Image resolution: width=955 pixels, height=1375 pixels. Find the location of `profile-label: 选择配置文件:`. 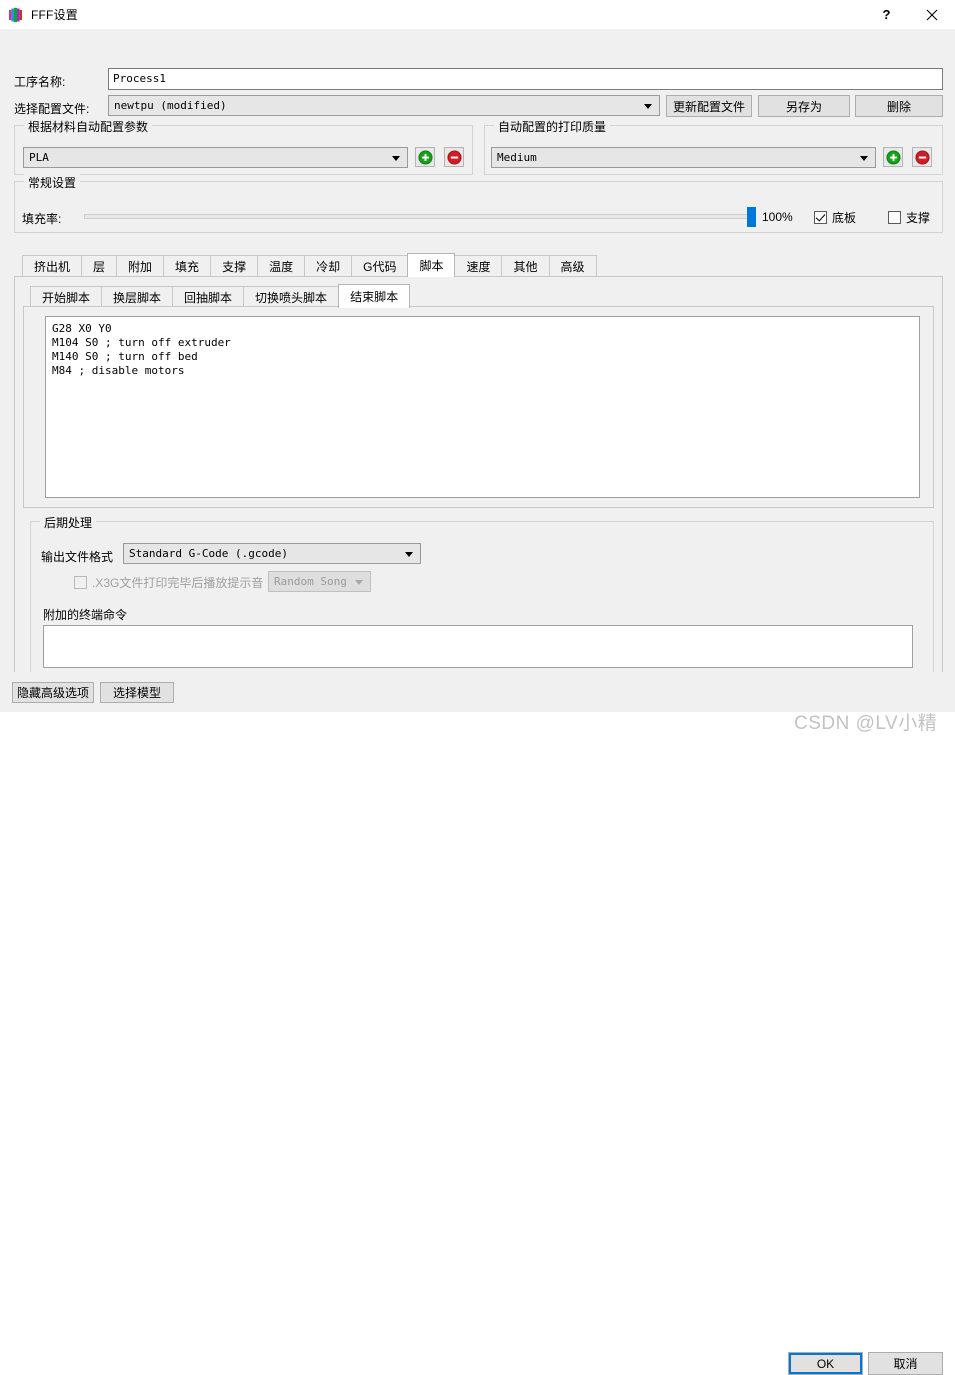

profile-label: 选择配置文件: is located at coordinates (52, 109).